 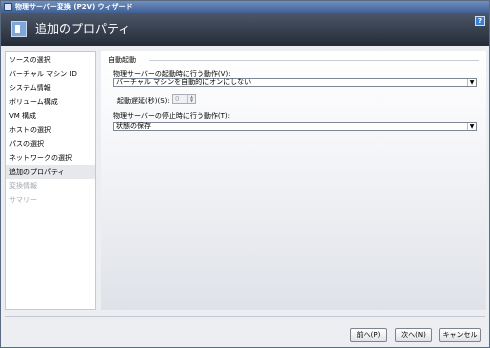 What do you see at coordinates (191, 99) in the screenshot?
I see `stepper-arrows-icon: ▲ ▼` at bounding box center [191, 99].